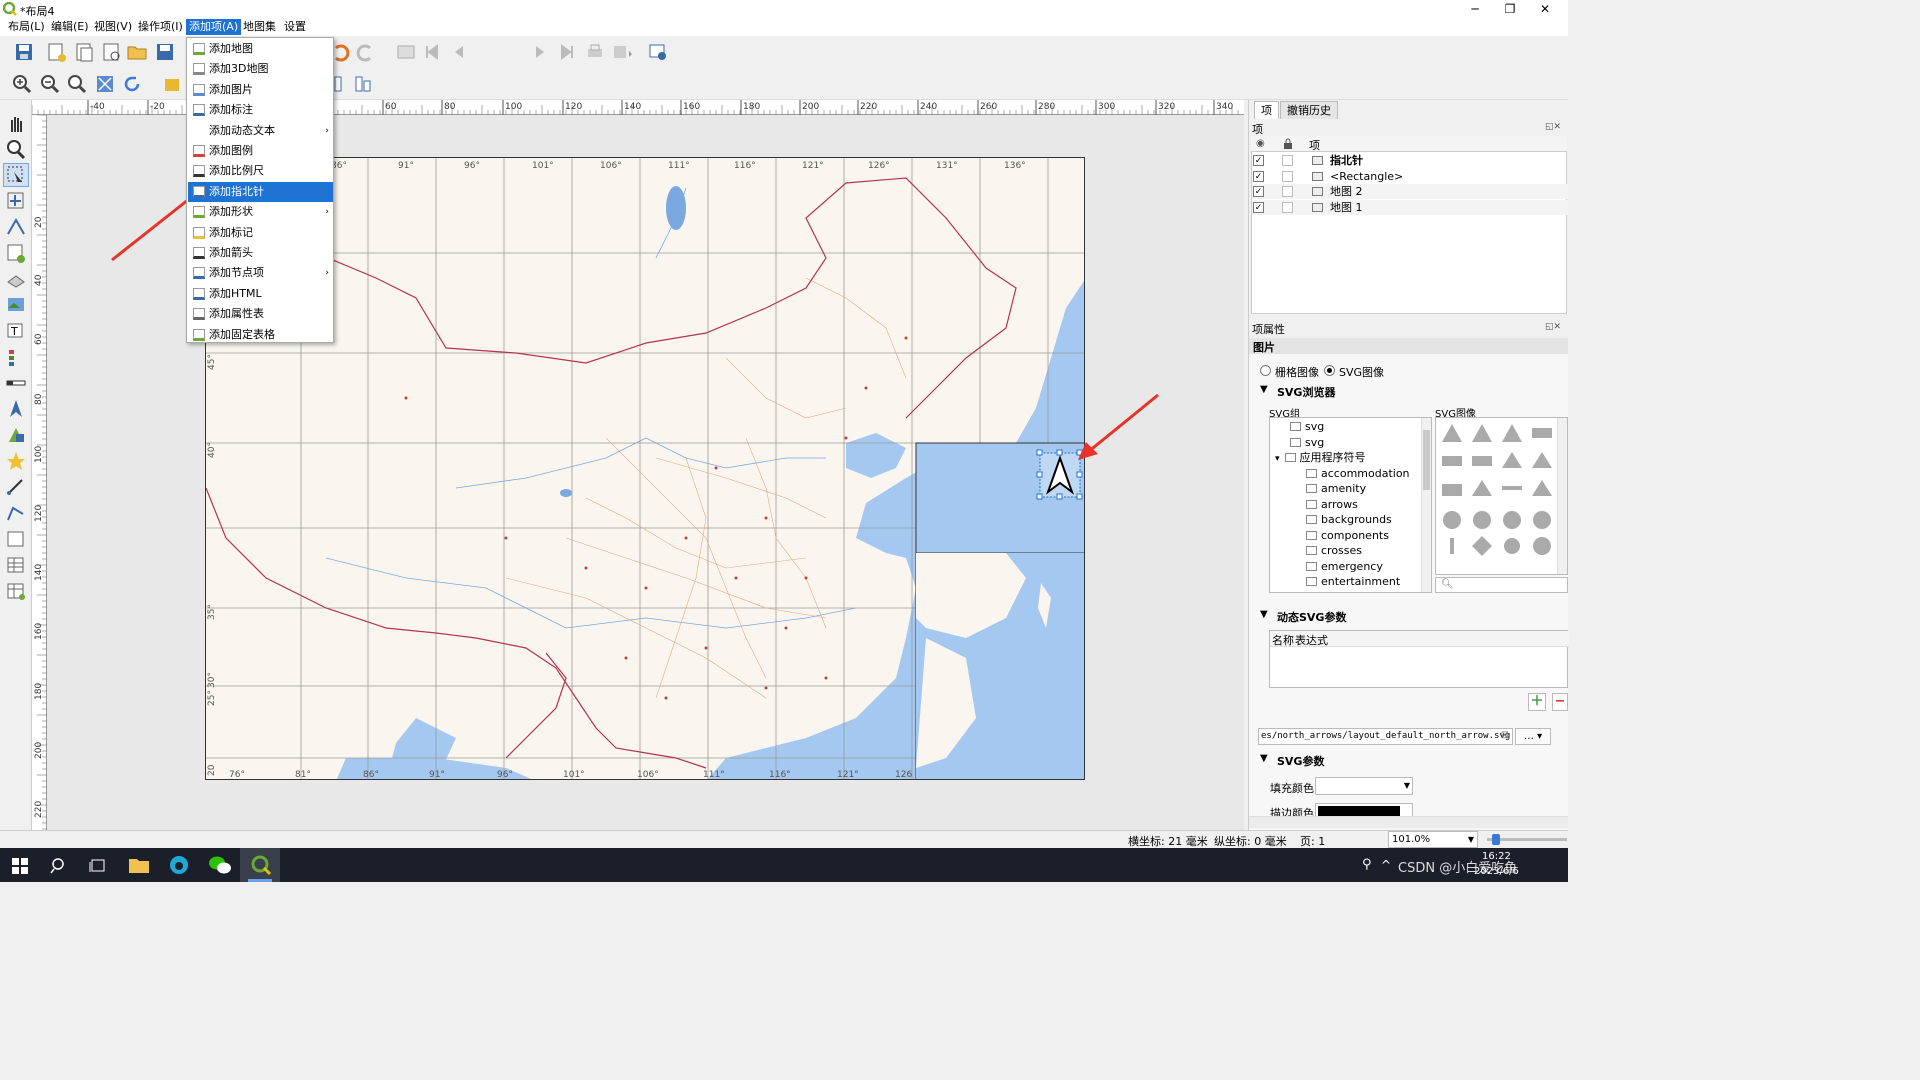  What do you see at coordinates (1410, 160) in the screenshot?
I see `layout-item-row: ✓ 指北针` at bounding box center [1410, 160].